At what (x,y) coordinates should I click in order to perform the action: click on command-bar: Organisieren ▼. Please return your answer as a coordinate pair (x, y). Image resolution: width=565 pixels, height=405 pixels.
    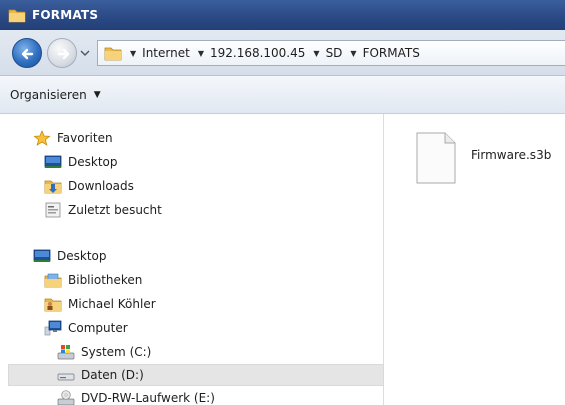
    Looking at the image, I should click on (282, 95).